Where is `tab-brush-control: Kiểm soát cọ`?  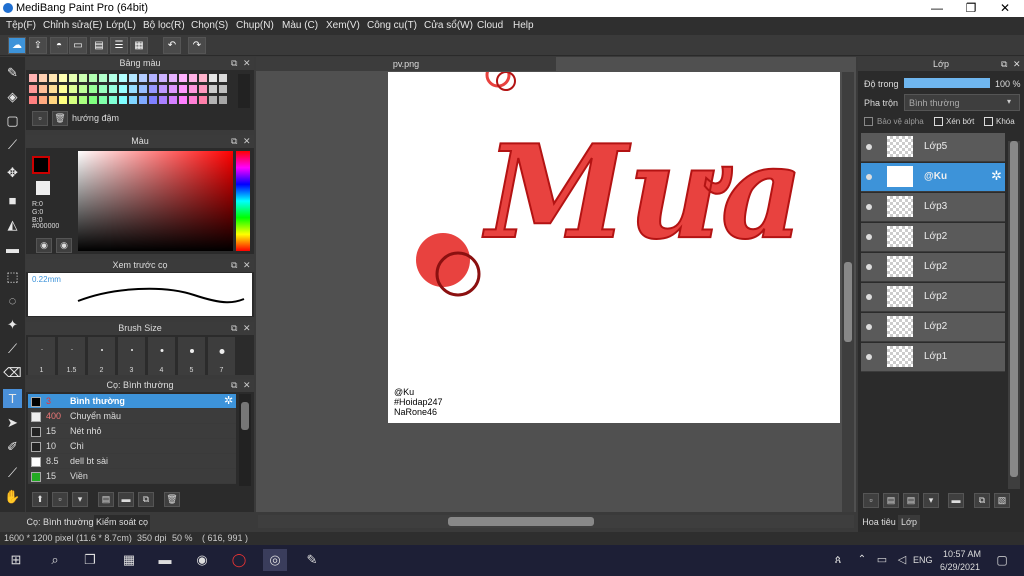 tab-brush-control: Kiểm soát cọ is located at coordinates (122, 522).